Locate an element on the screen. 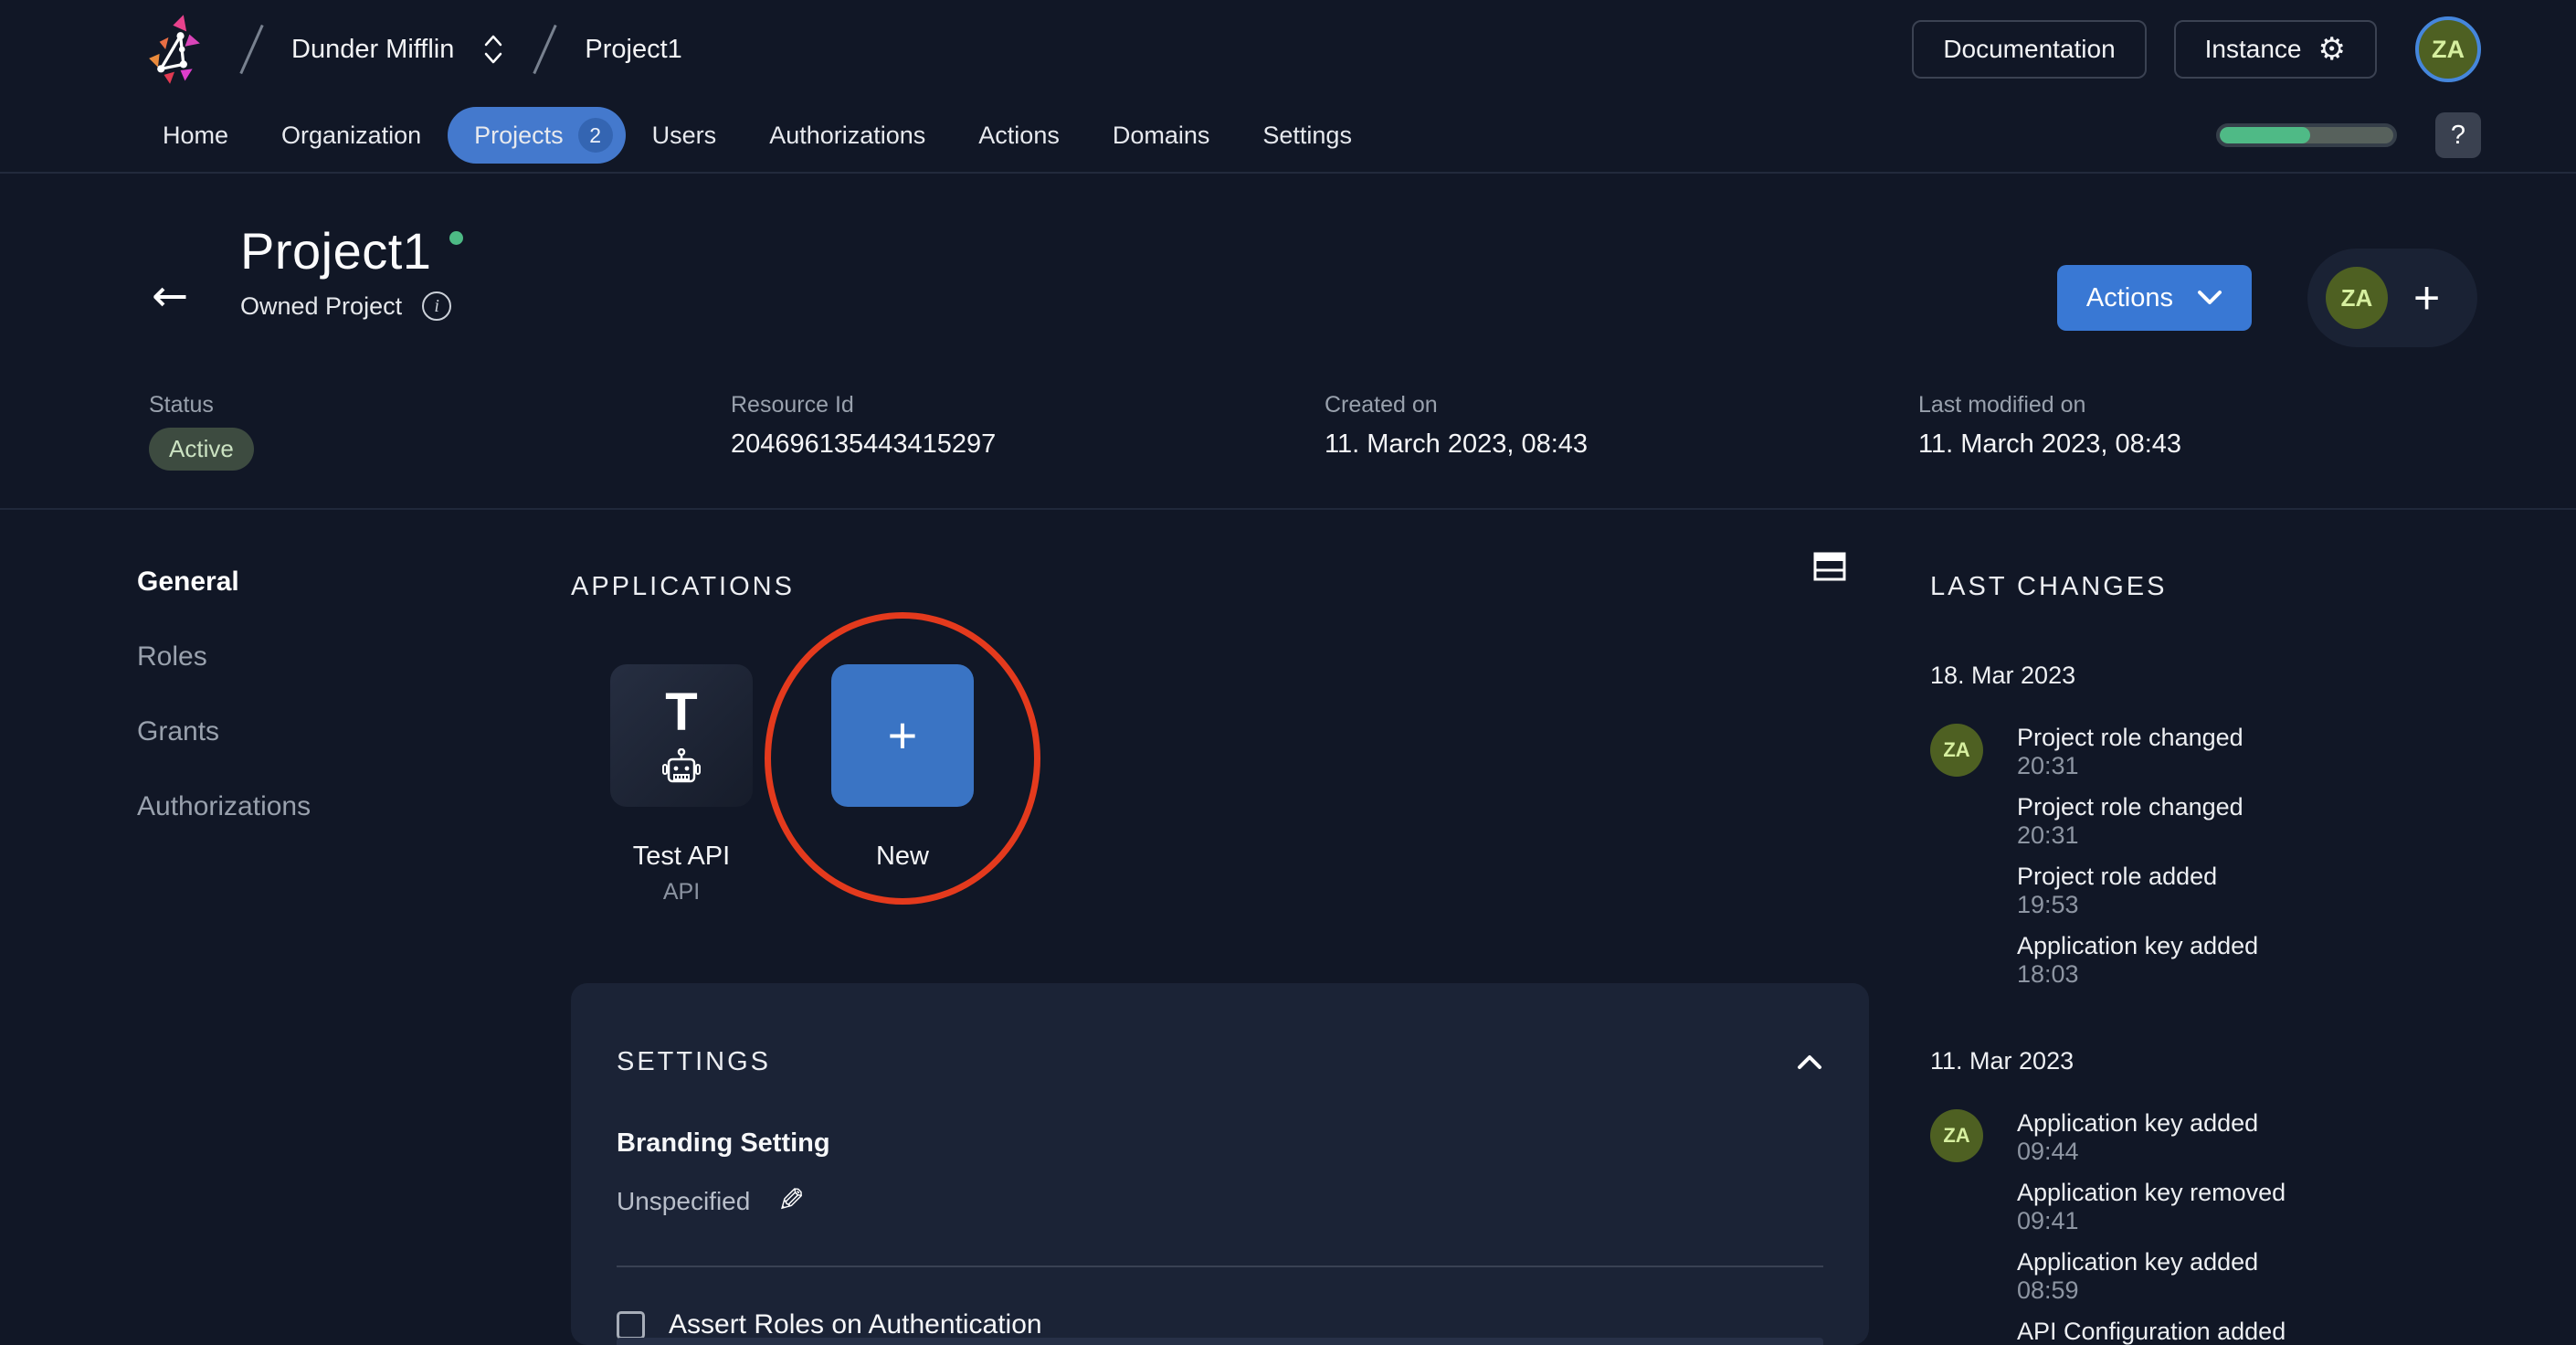 The width and height of the screenshot is (2576, 1345). onboarding-progress-bar is located at coordinates (2306, 135).